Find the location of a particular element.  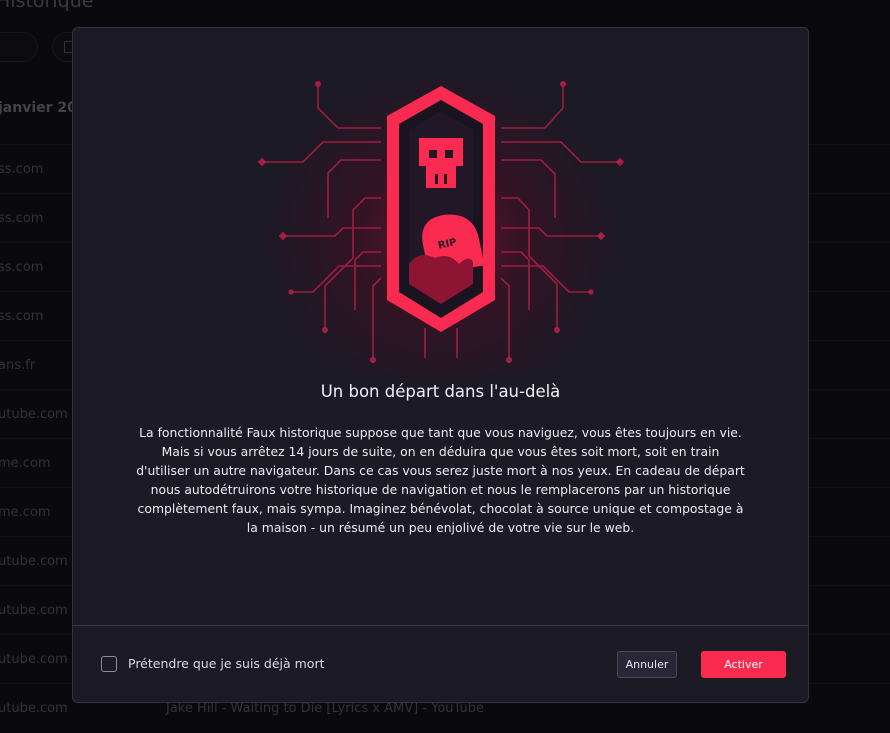

dialog-title: Un bon départ dans l'au-delà is located at coordinates (440, 391).